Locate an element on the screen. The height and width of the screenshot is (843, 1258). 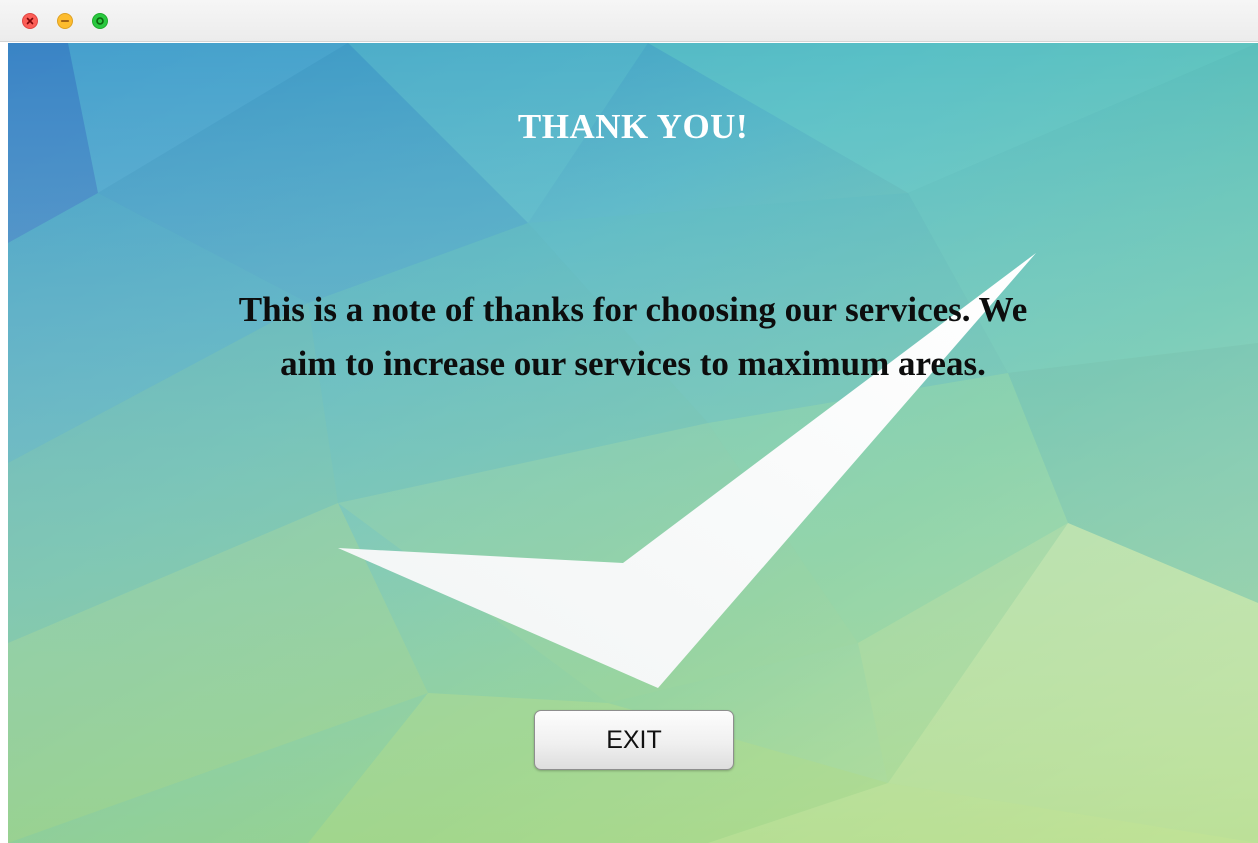
minimize-icon is located at coordinates (65, 21).